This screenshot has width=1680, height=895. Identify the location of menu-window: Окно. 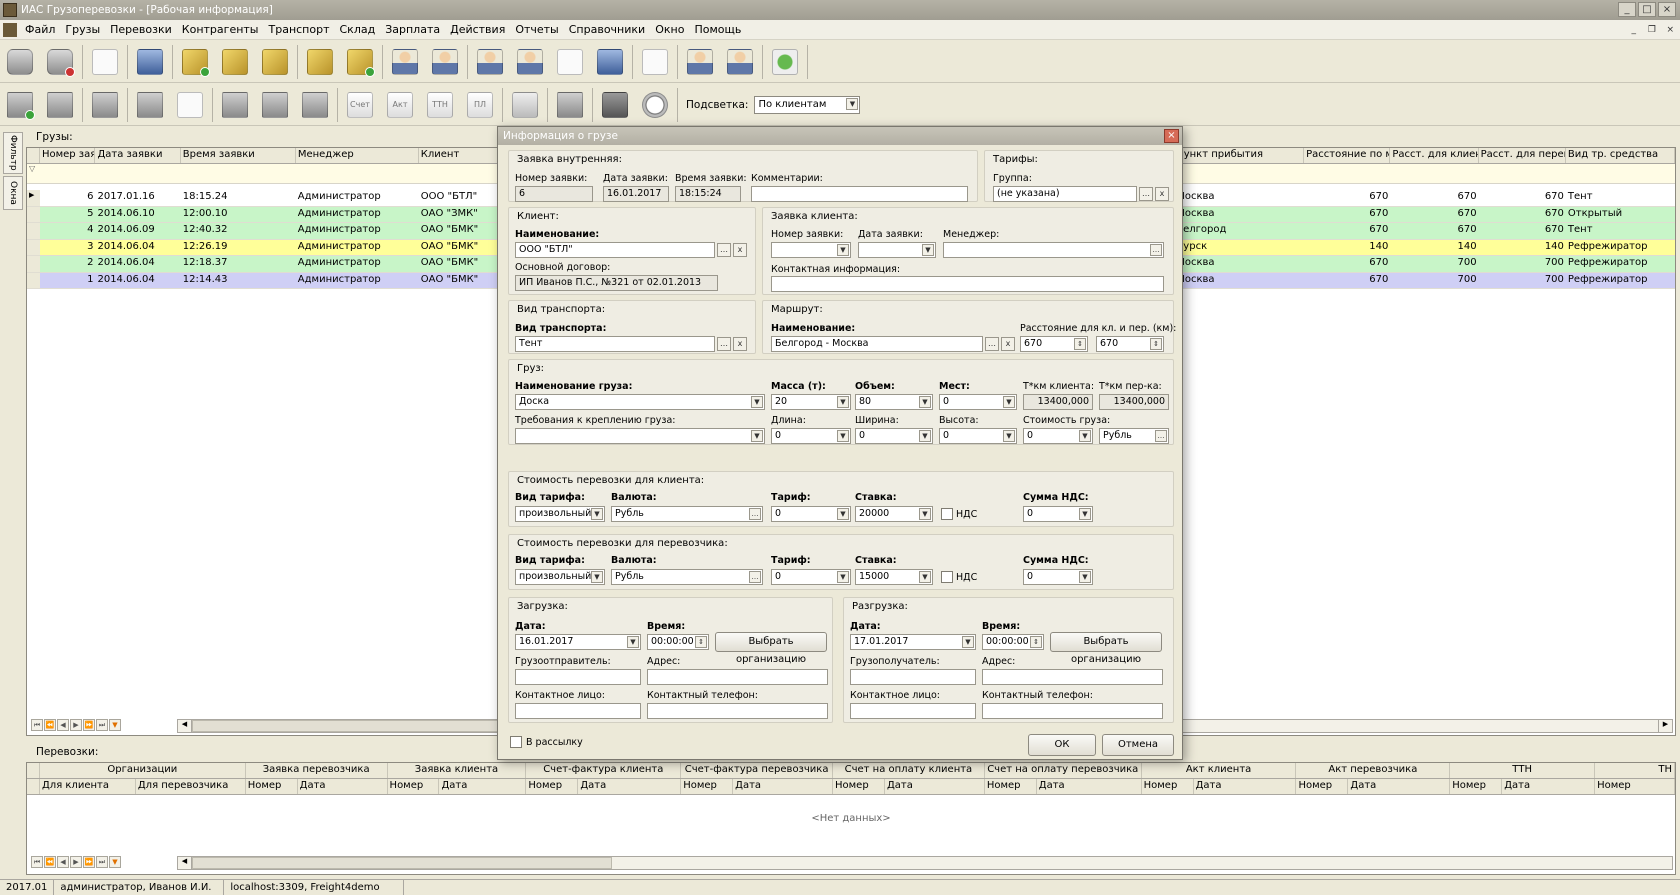
(669, 29).